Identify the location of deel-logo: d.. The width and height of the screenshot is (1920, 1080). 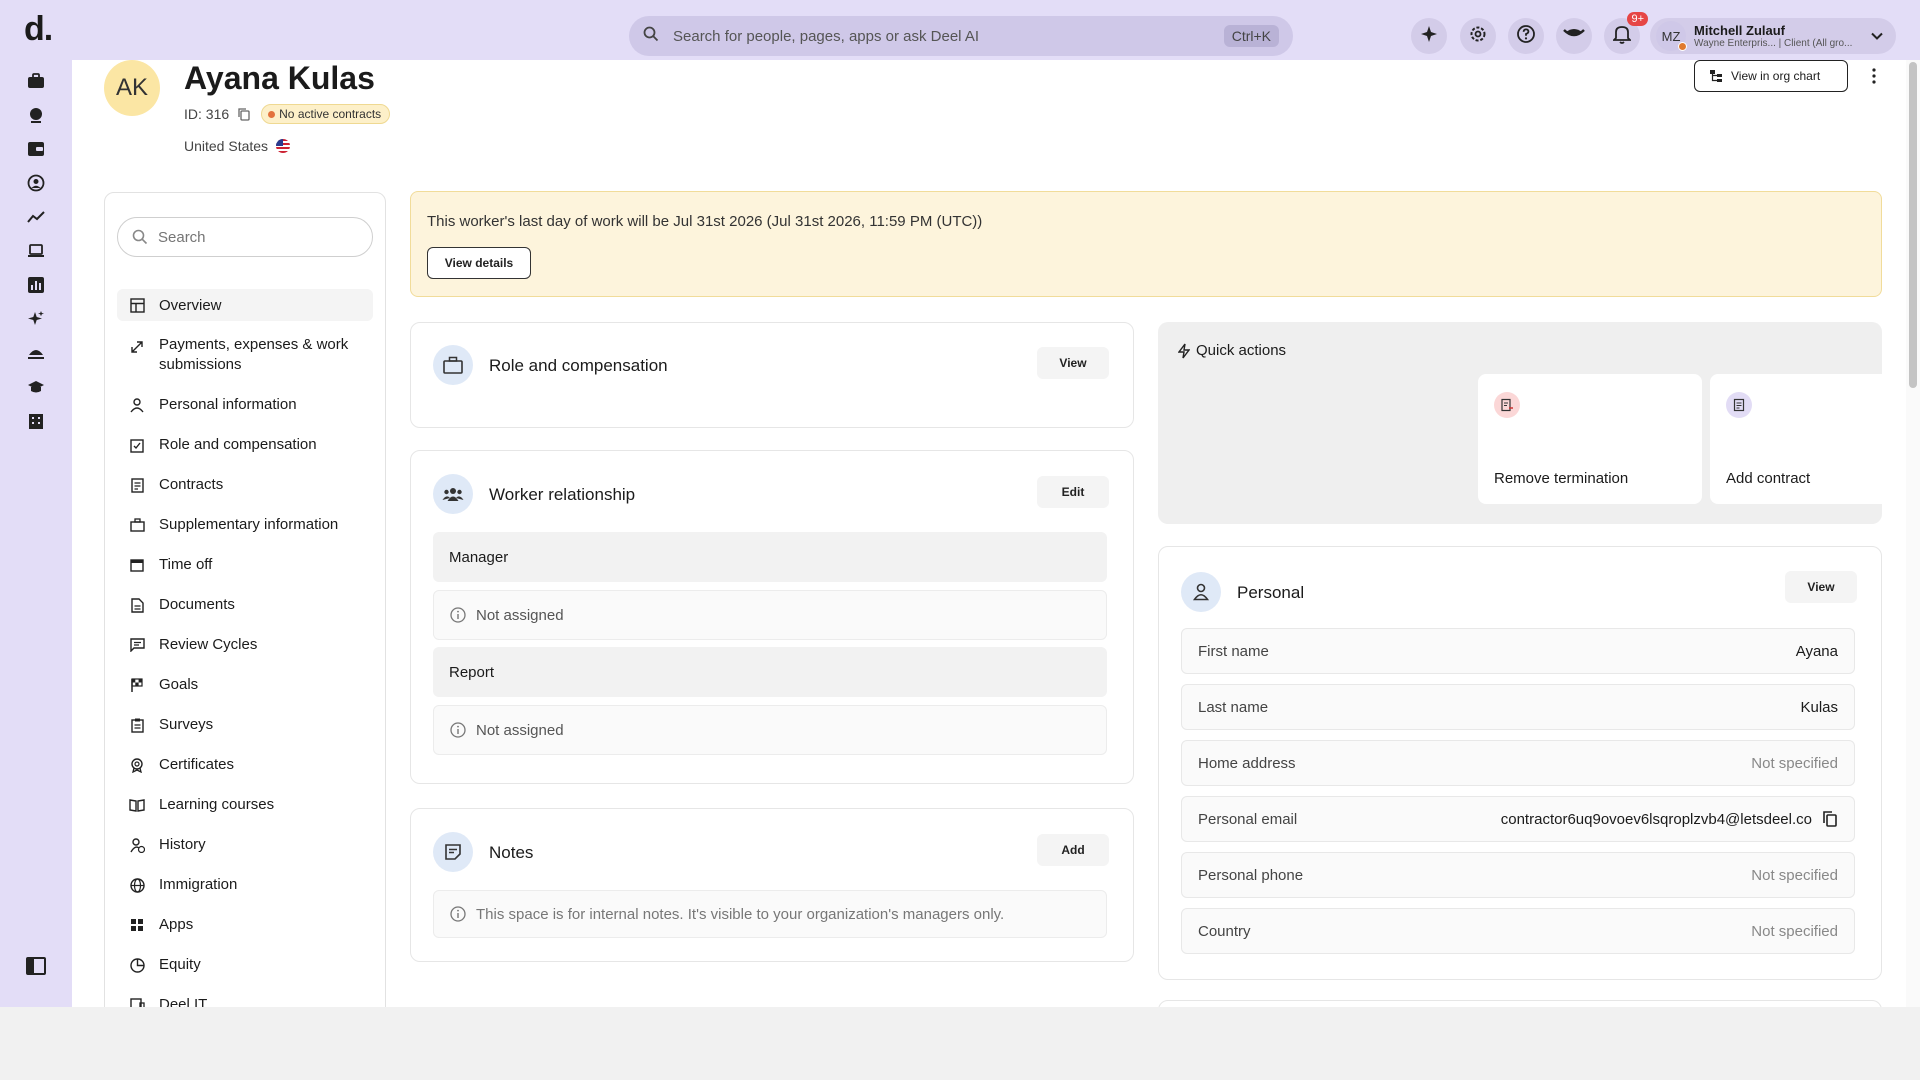
(38, 29).